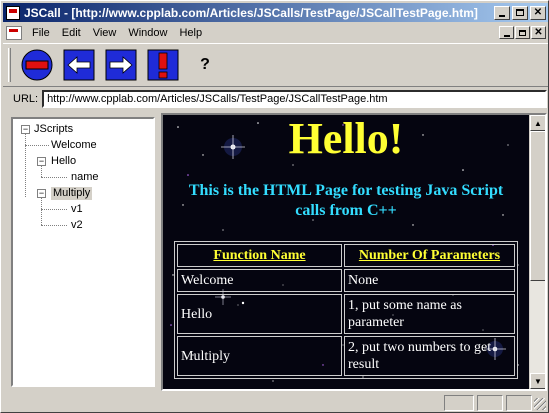  Describe the element at coordinates (259, 280) in the screenshot. I see `table-cell: Welcome` at that location.